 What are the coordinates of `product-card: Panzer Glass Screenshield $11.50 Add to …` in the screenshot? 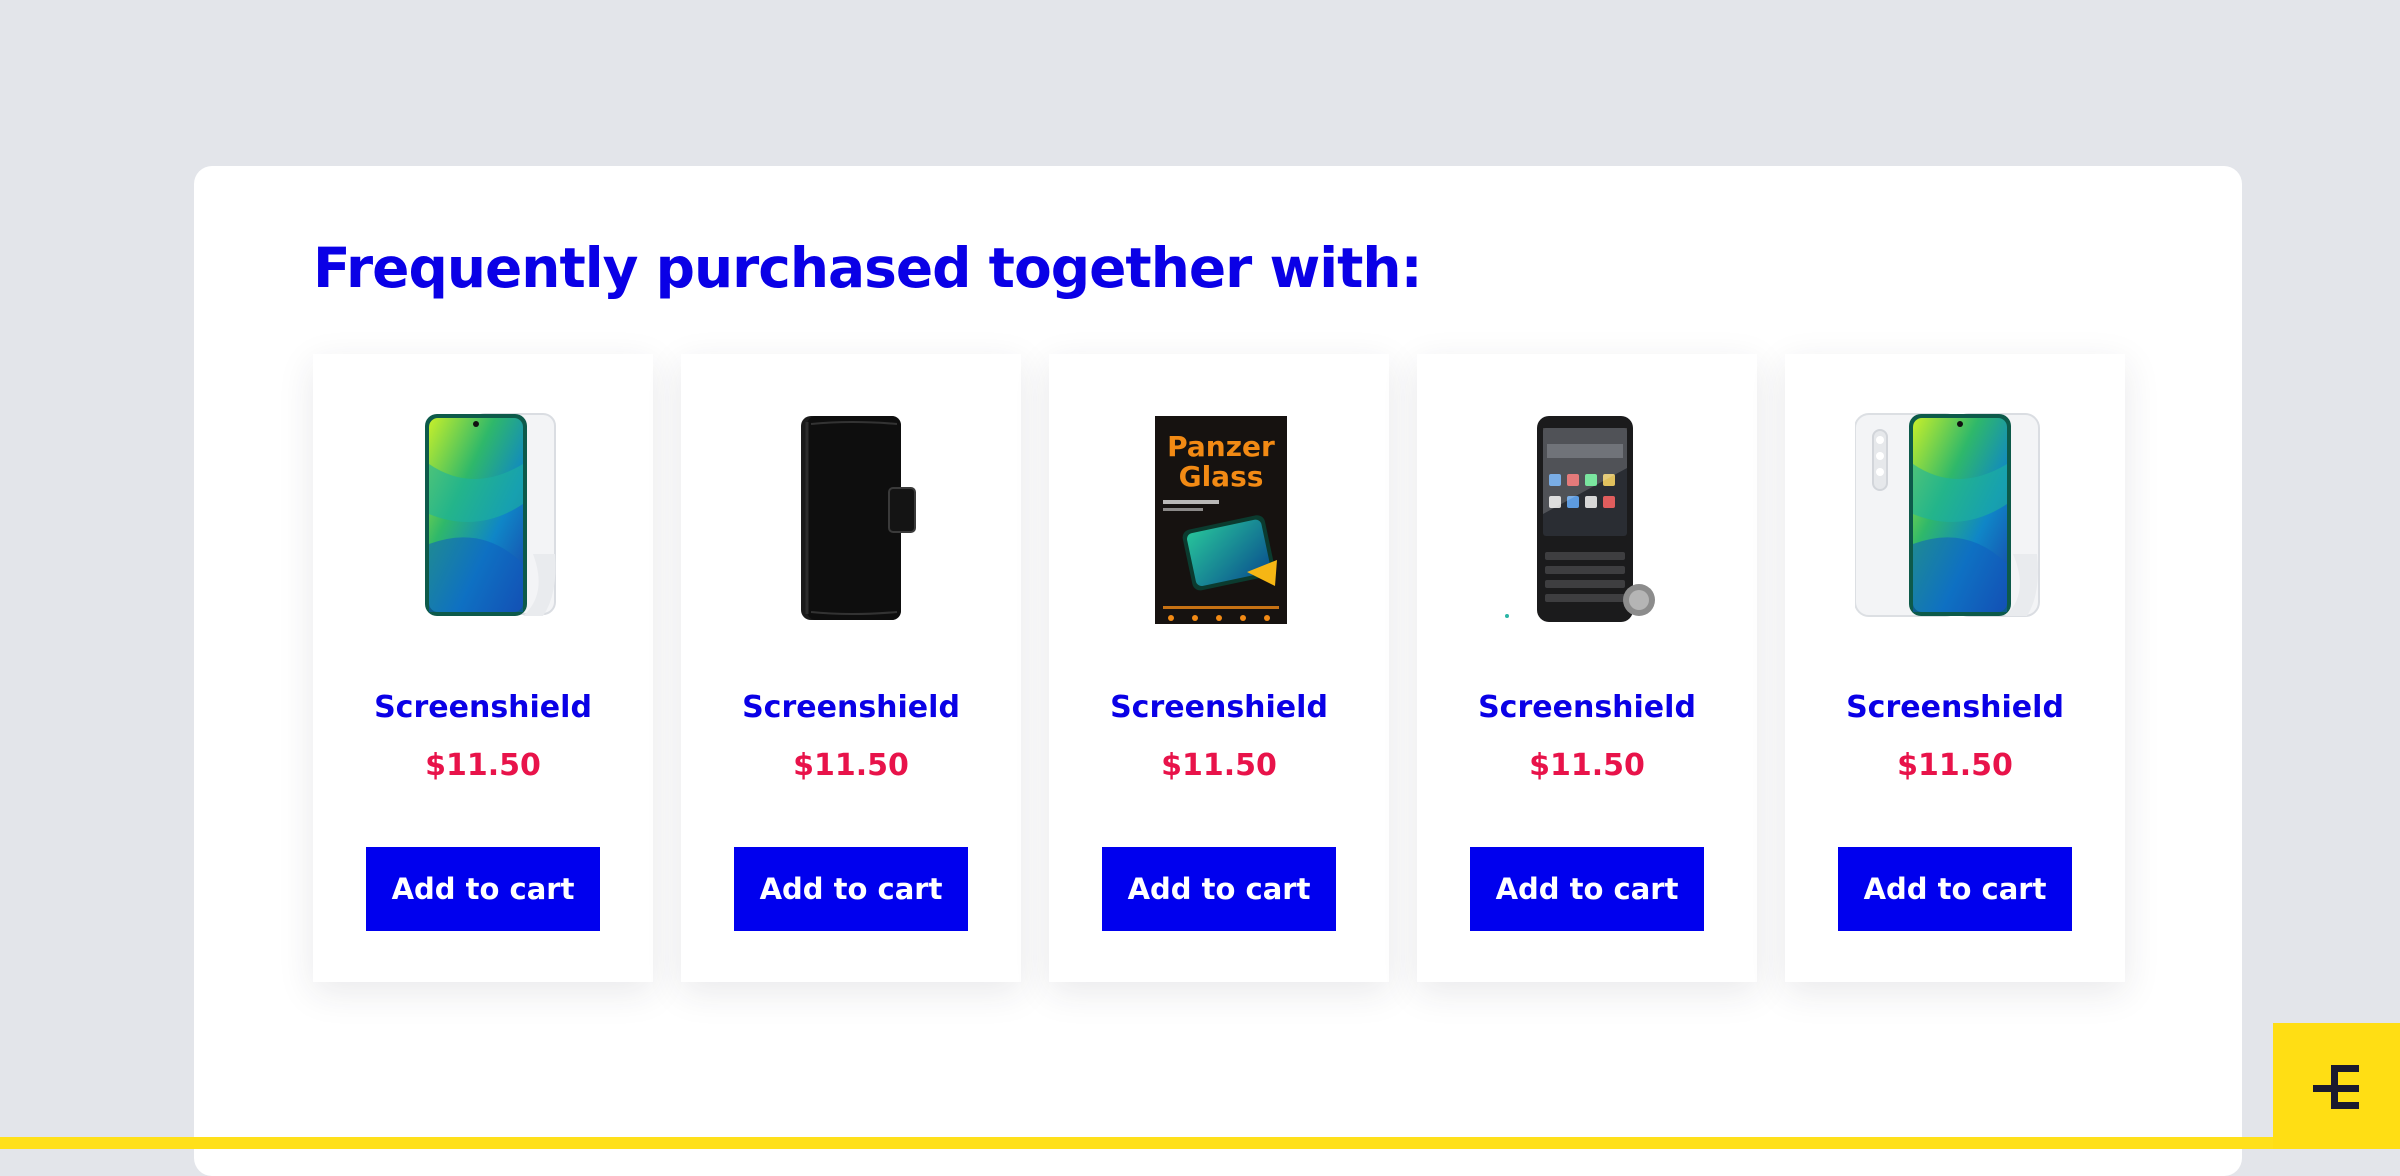 It's located at (1219, 668).